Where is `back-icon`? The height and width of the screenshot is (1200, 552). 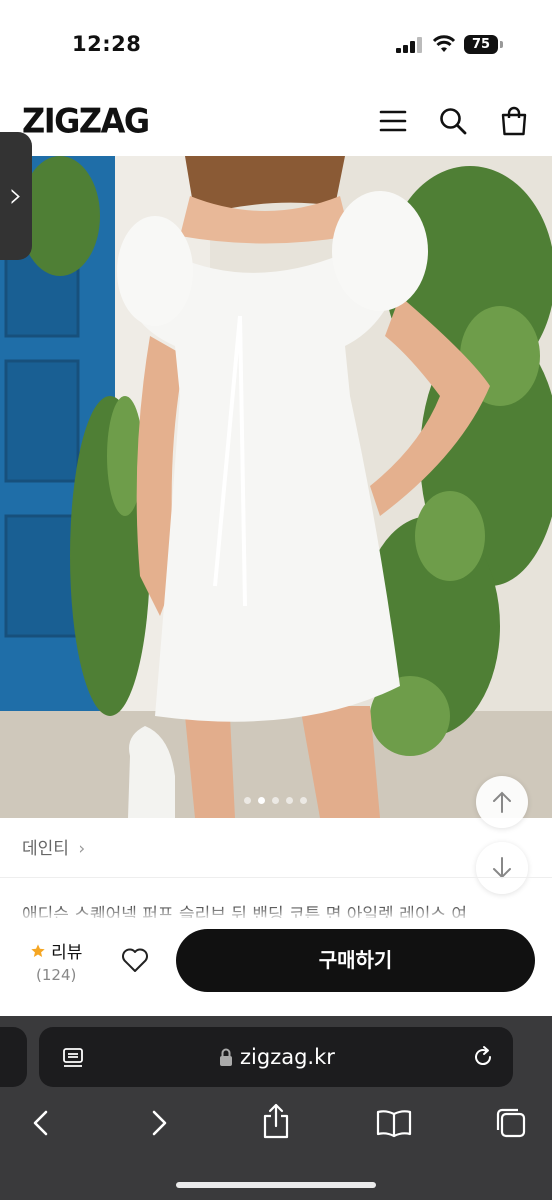 back-icon is located at coordinates (41, 1123).